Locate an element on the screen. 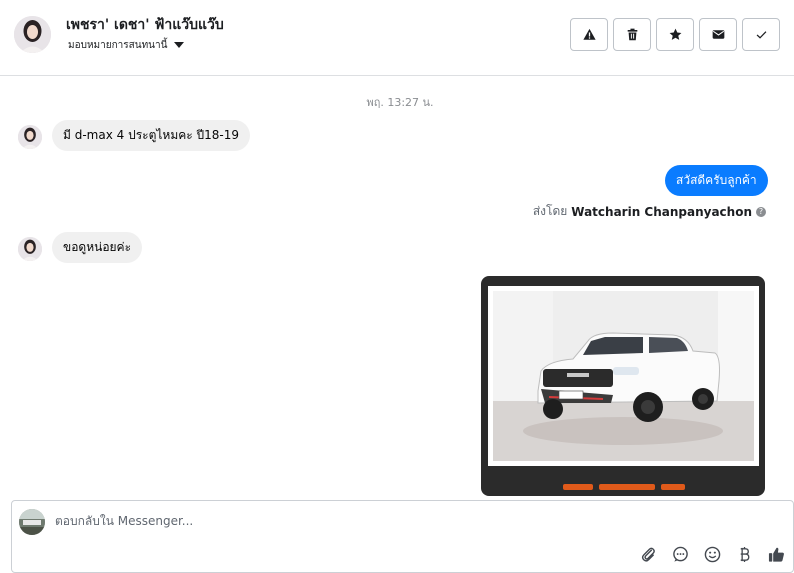 The image size is (794, 573). saved-replies-button is located at coordinates (680, 554).